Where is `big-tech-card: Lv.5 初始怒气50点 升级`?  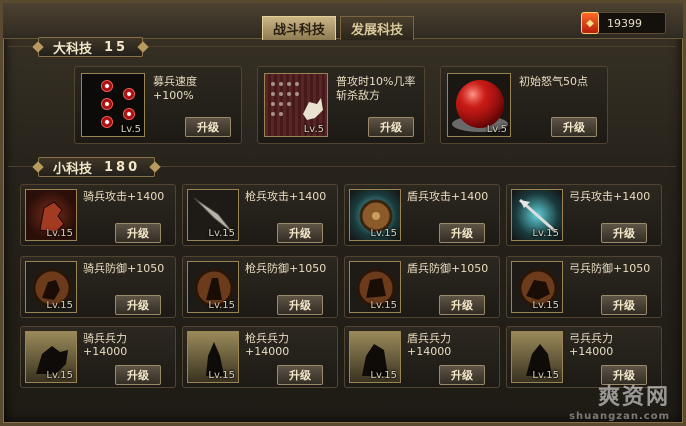
big-tech-card: Lv.5 初始怒气50点 升级 is located at coordinates (524, 105).